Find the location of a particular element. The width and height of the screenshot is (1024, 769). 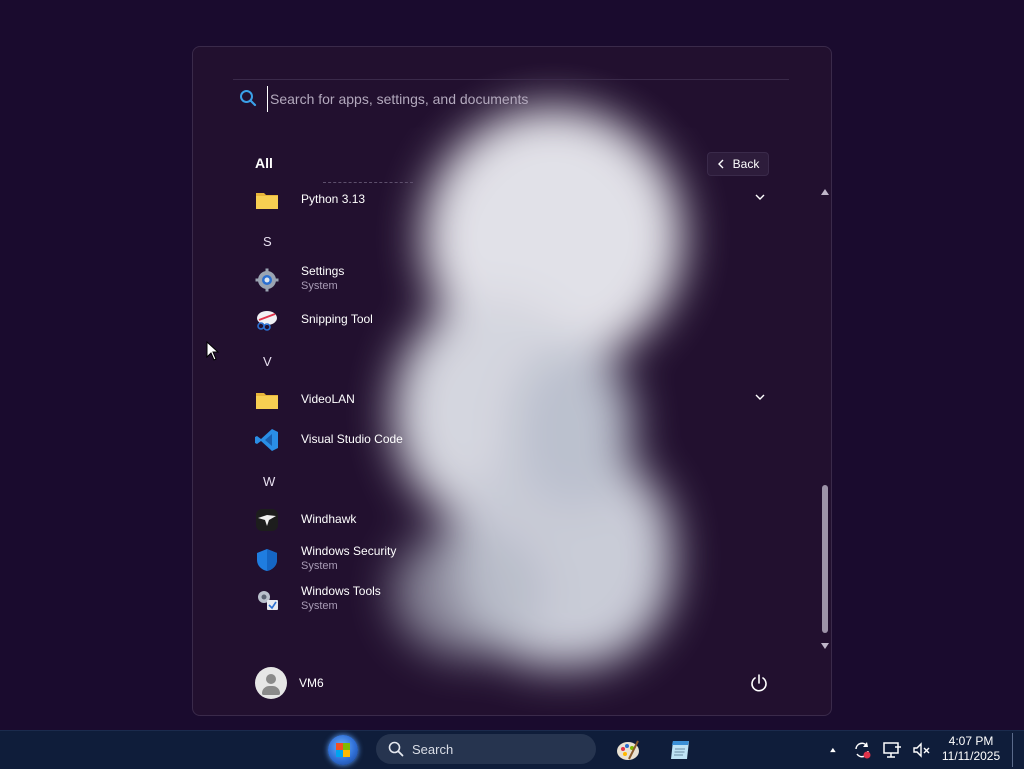

scroll-down-arrow-icon is located at coordinates (825, 646).